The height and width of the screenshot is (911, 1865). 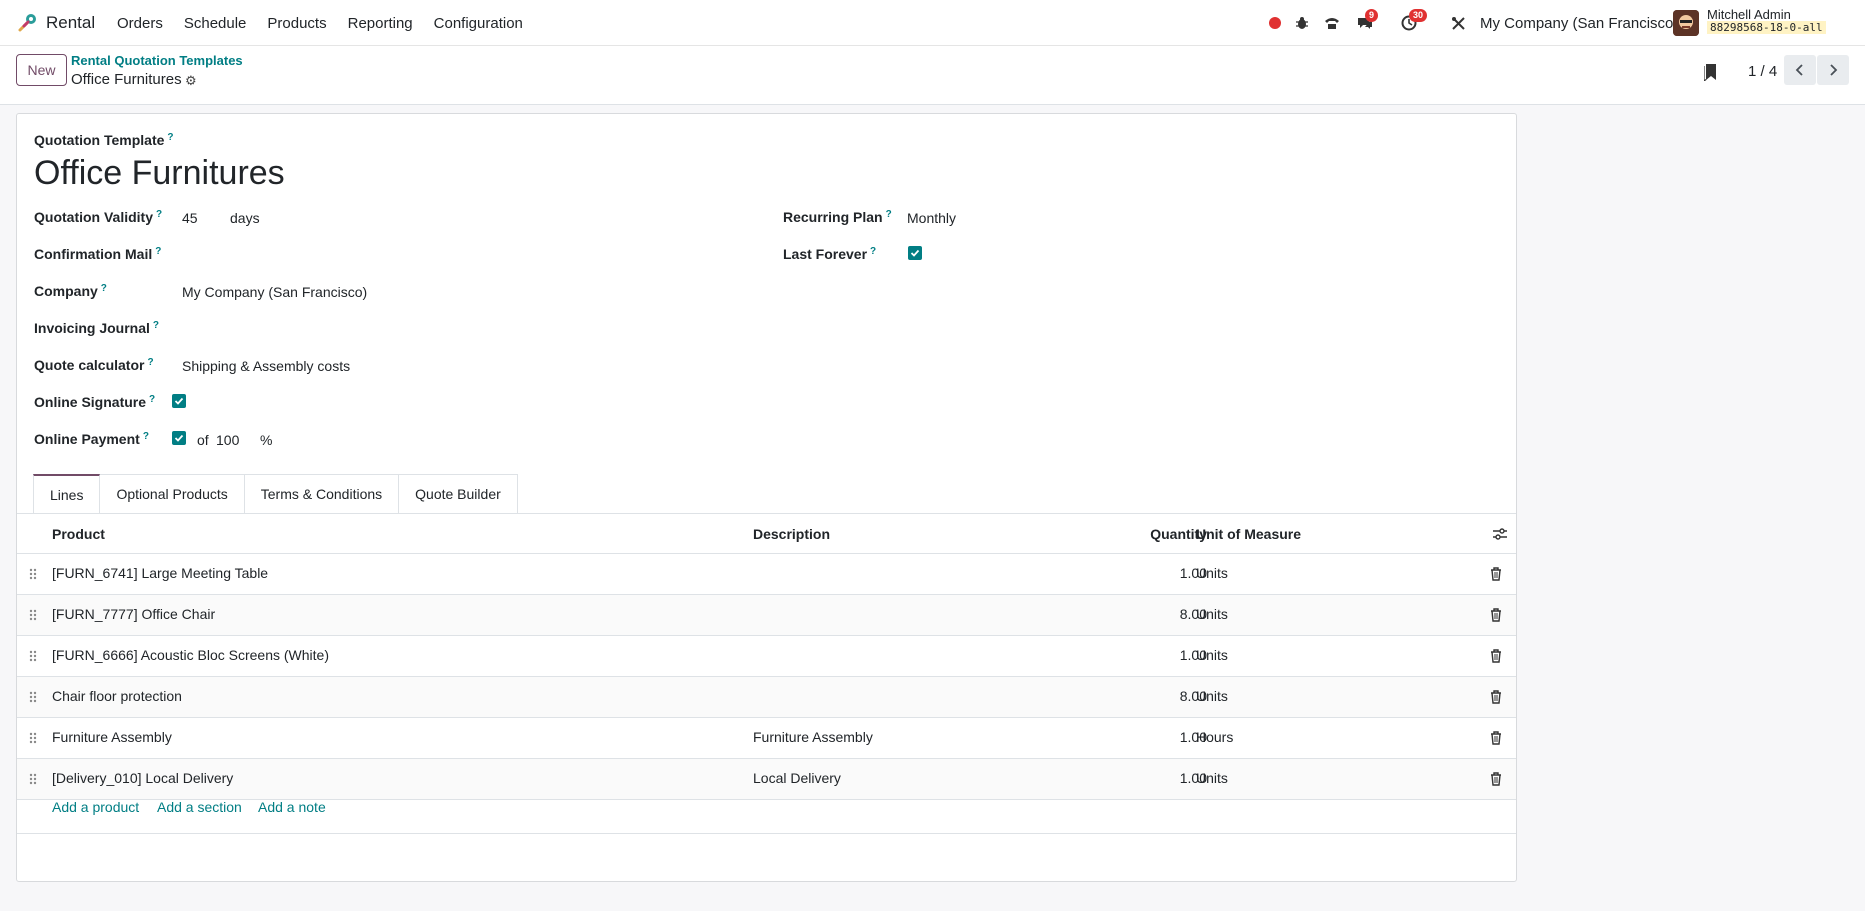 What do you see at coordinates (797, 778) in the screenshot?
I see `row-description: Local Delivery` at bounding box center [797, 778].